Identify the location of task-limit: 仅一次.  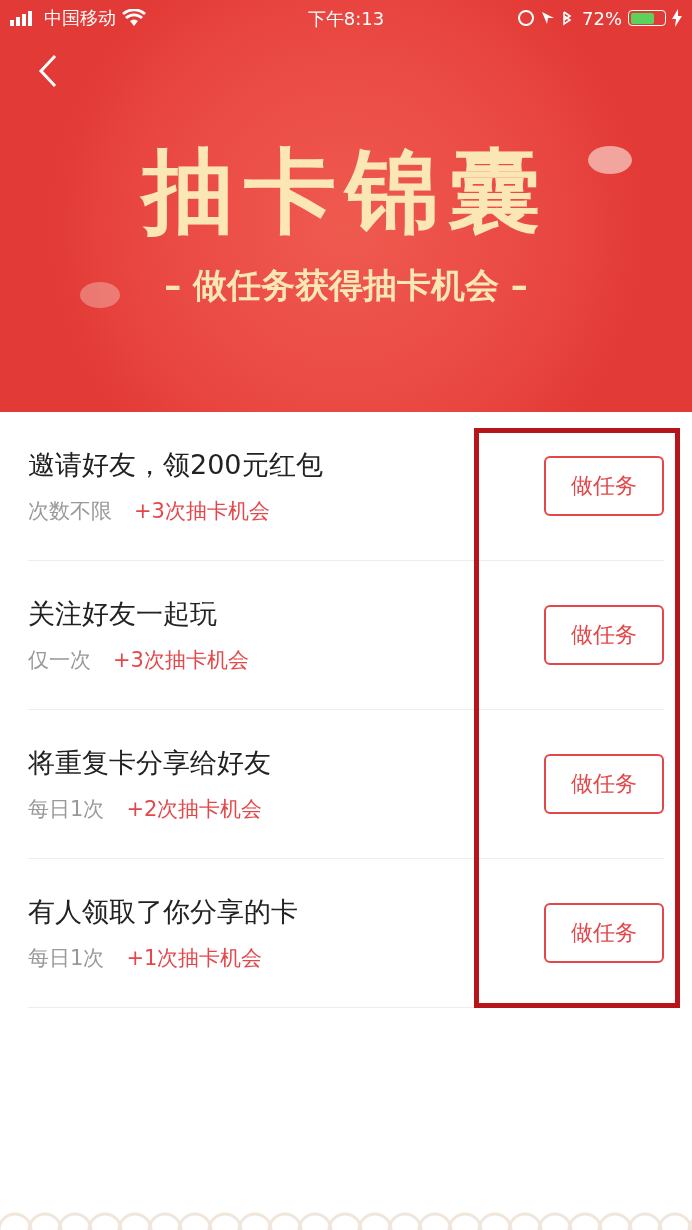
(59, 660).